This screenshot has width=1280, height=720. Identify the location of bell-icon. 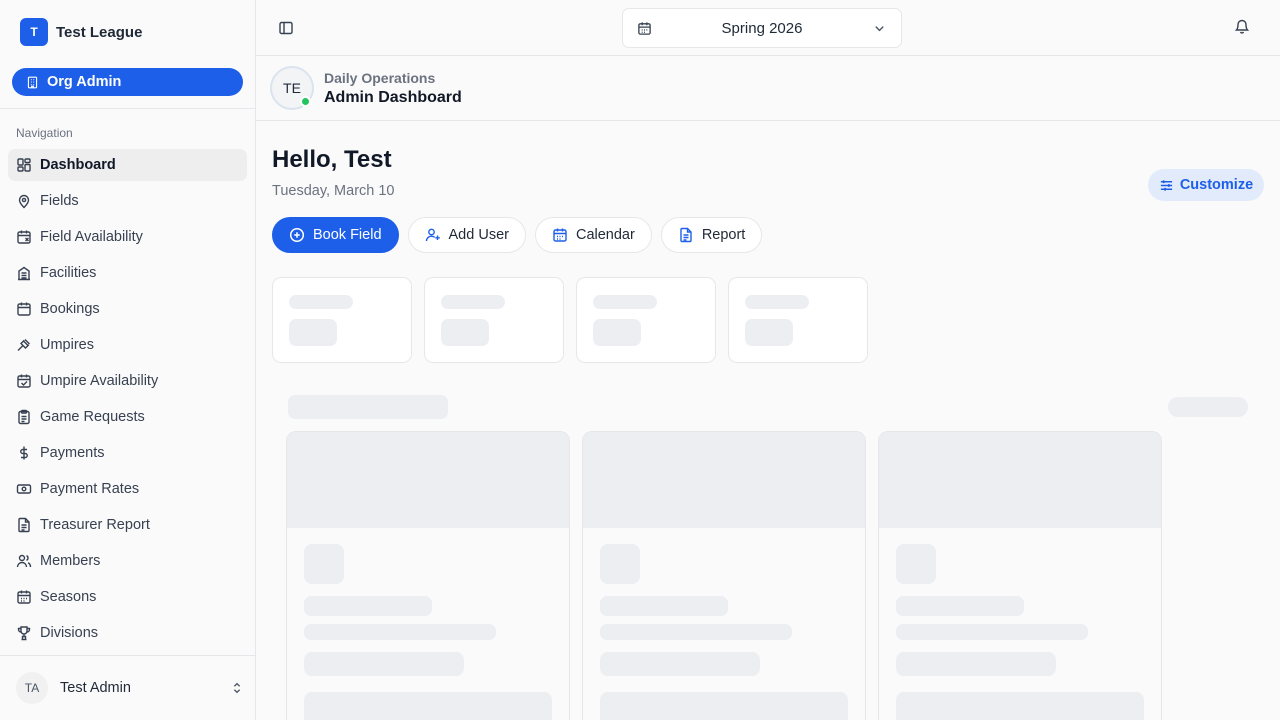
(1242, 26).